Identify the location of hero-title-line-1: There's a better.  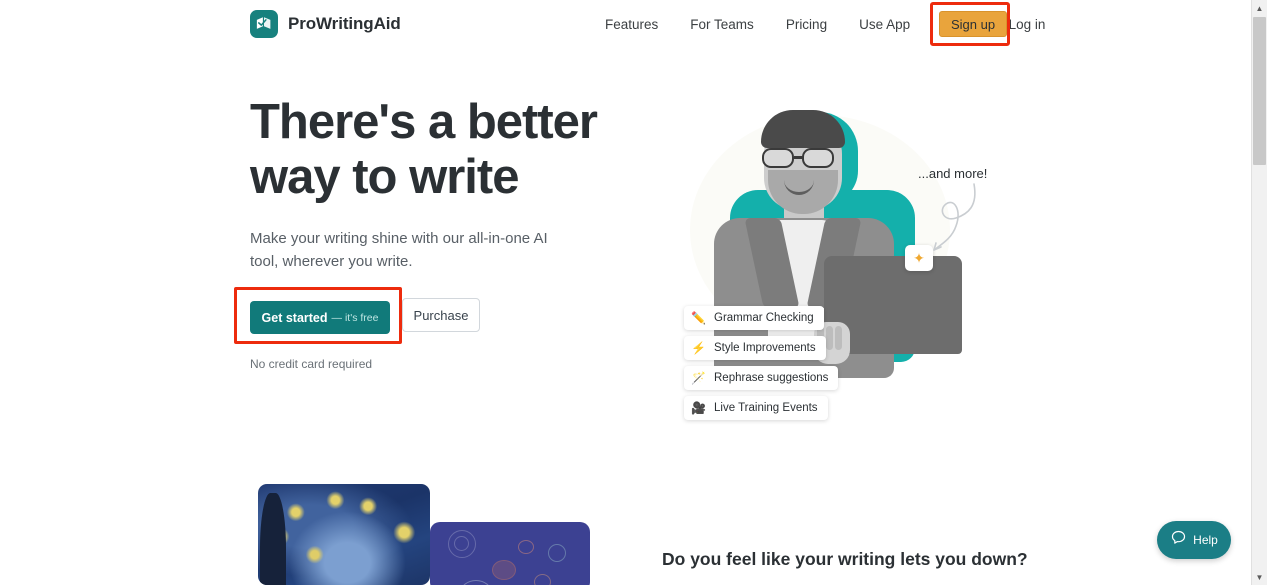
(424, 122).